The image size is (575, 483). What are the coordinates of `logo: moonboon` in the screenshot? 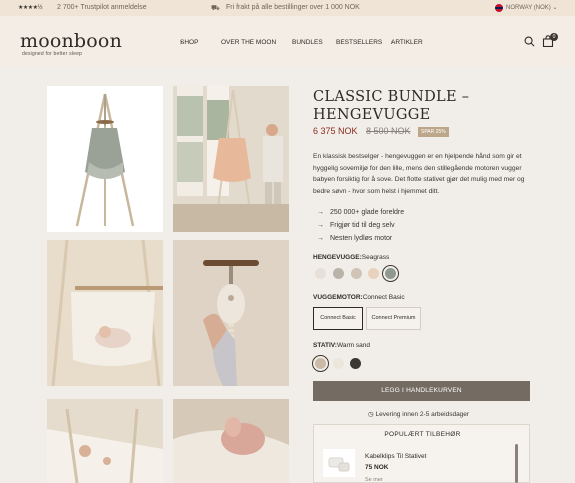 It's located at (71, 41).